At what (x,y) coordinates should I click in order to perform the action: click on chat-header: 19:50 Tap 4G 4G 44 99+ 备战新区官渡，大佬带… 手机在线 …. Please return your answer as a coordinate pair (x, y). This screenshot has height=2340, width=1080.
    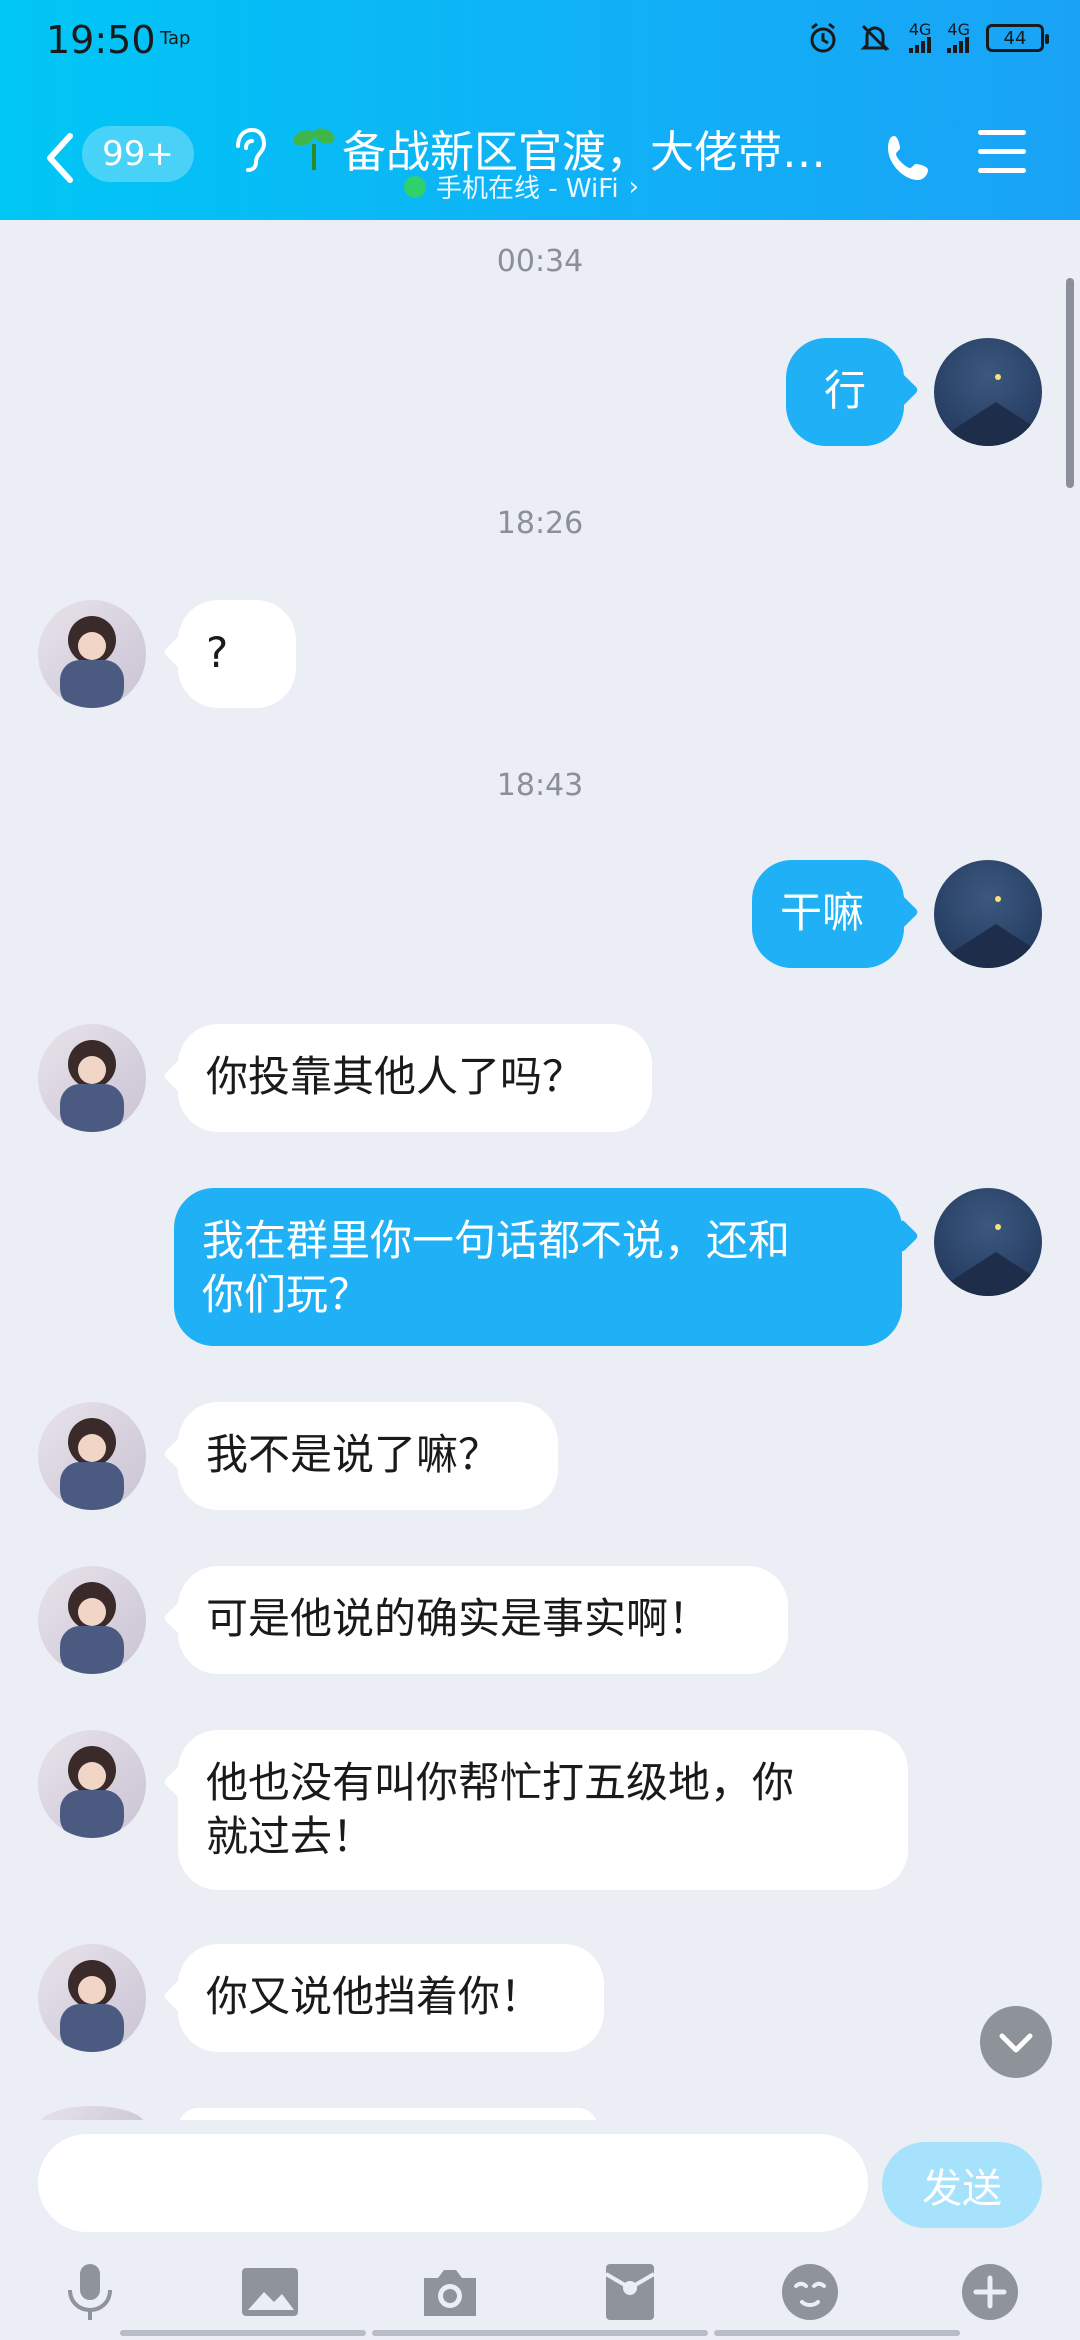
    Looking at the image, I should click on (540, 110).